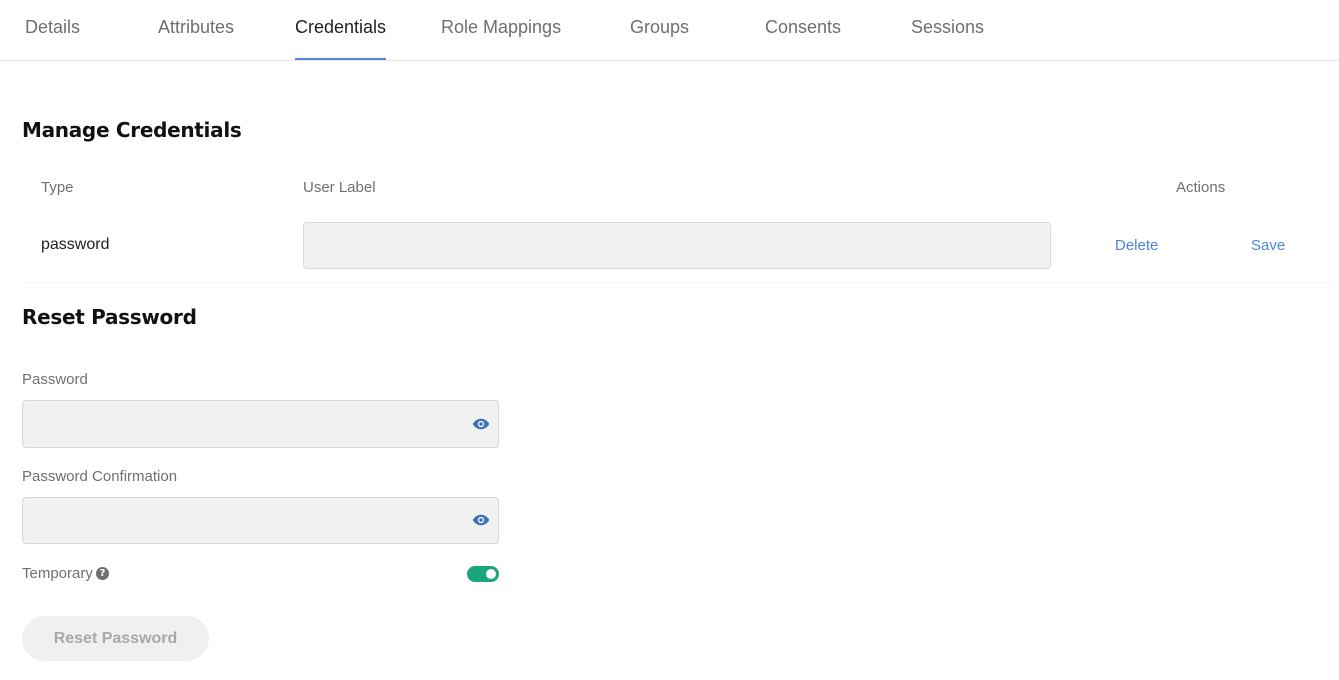 The height and width of the screenshot is (680, 1339). I want to click on password-input, so click(243, 424).